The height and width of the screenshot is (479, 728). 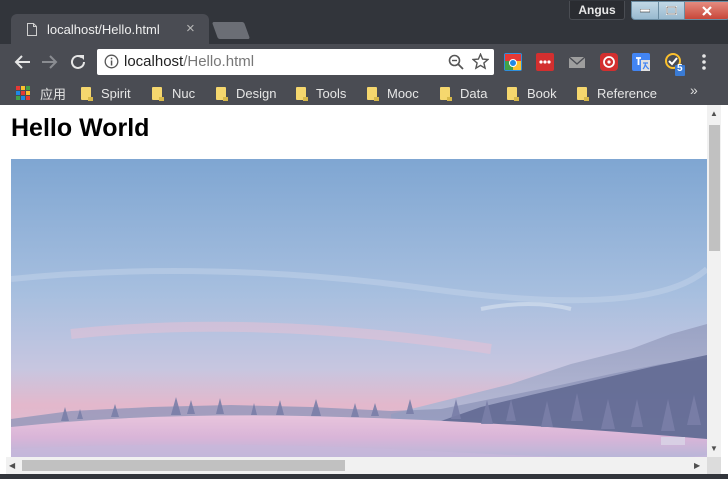 I want to click on scroll-down-icon: ▼, so click(x=714, y=448).